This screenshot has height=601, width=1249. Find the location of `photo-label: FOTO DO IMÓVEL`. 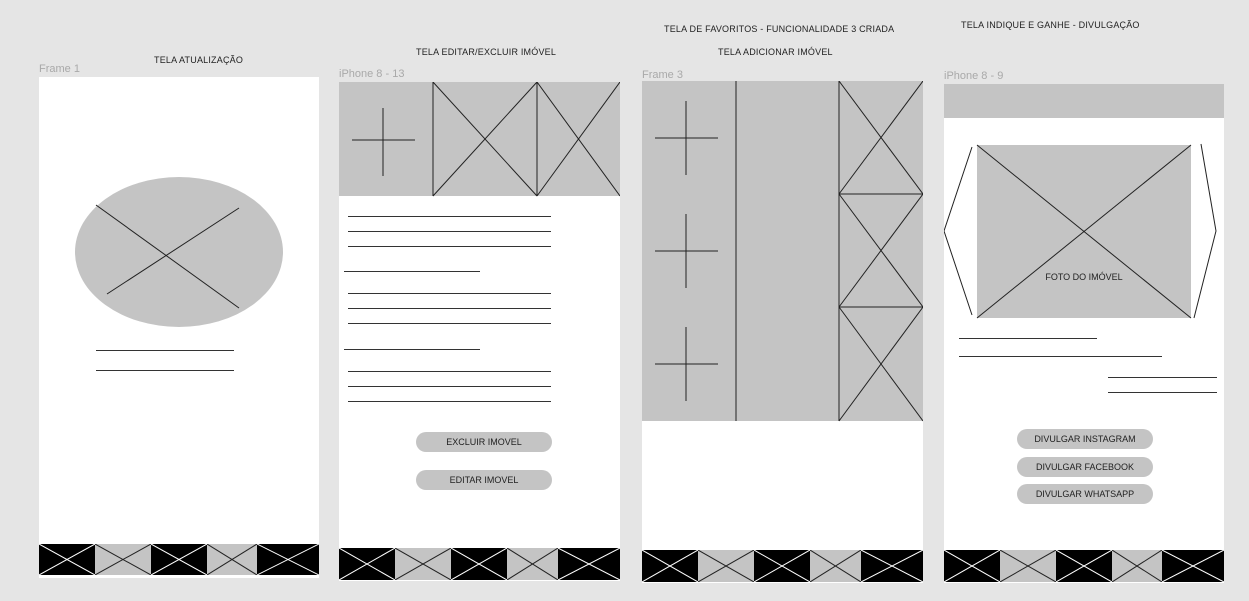

photo-label: FOTO DO IMÓVEL is located at coordinates (1084, 277).